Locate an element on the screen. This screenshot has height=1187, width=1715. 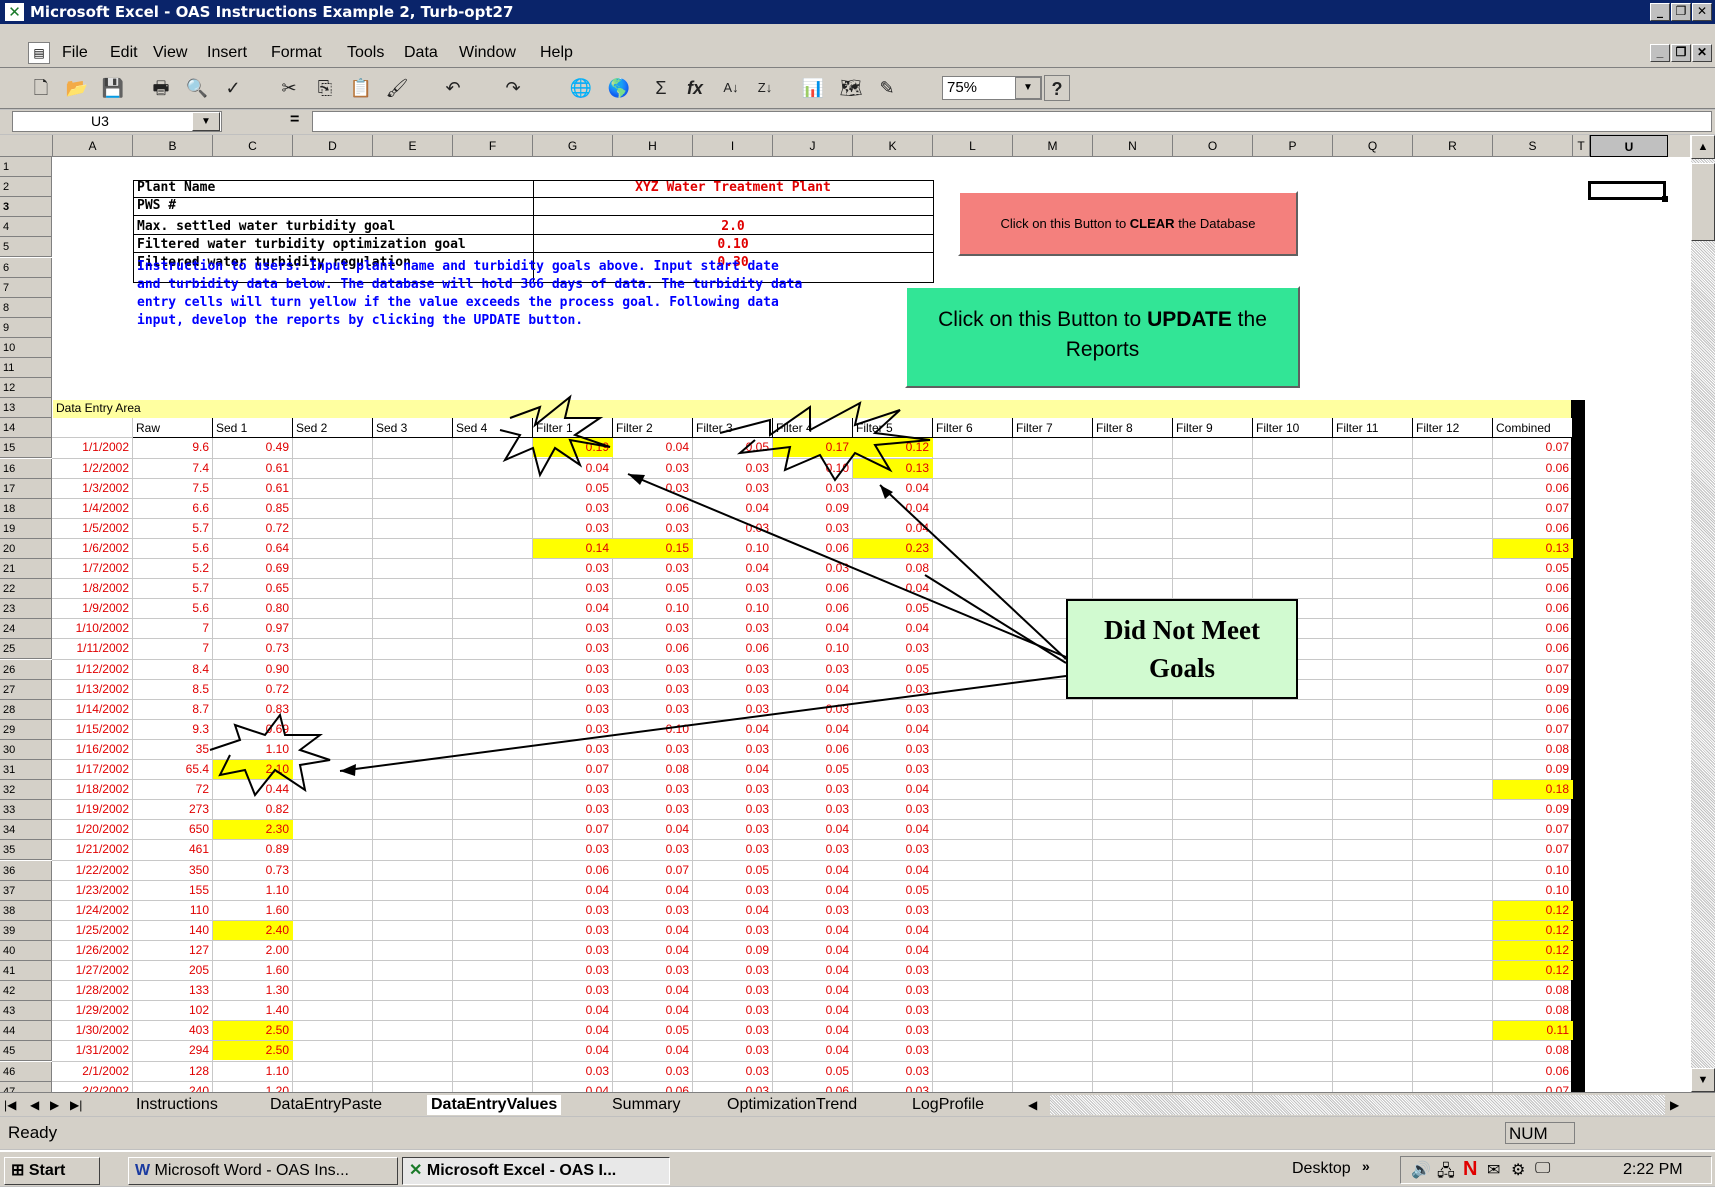
hscroll-right-icon: ▶ is located at coordinates (1674, 1105).